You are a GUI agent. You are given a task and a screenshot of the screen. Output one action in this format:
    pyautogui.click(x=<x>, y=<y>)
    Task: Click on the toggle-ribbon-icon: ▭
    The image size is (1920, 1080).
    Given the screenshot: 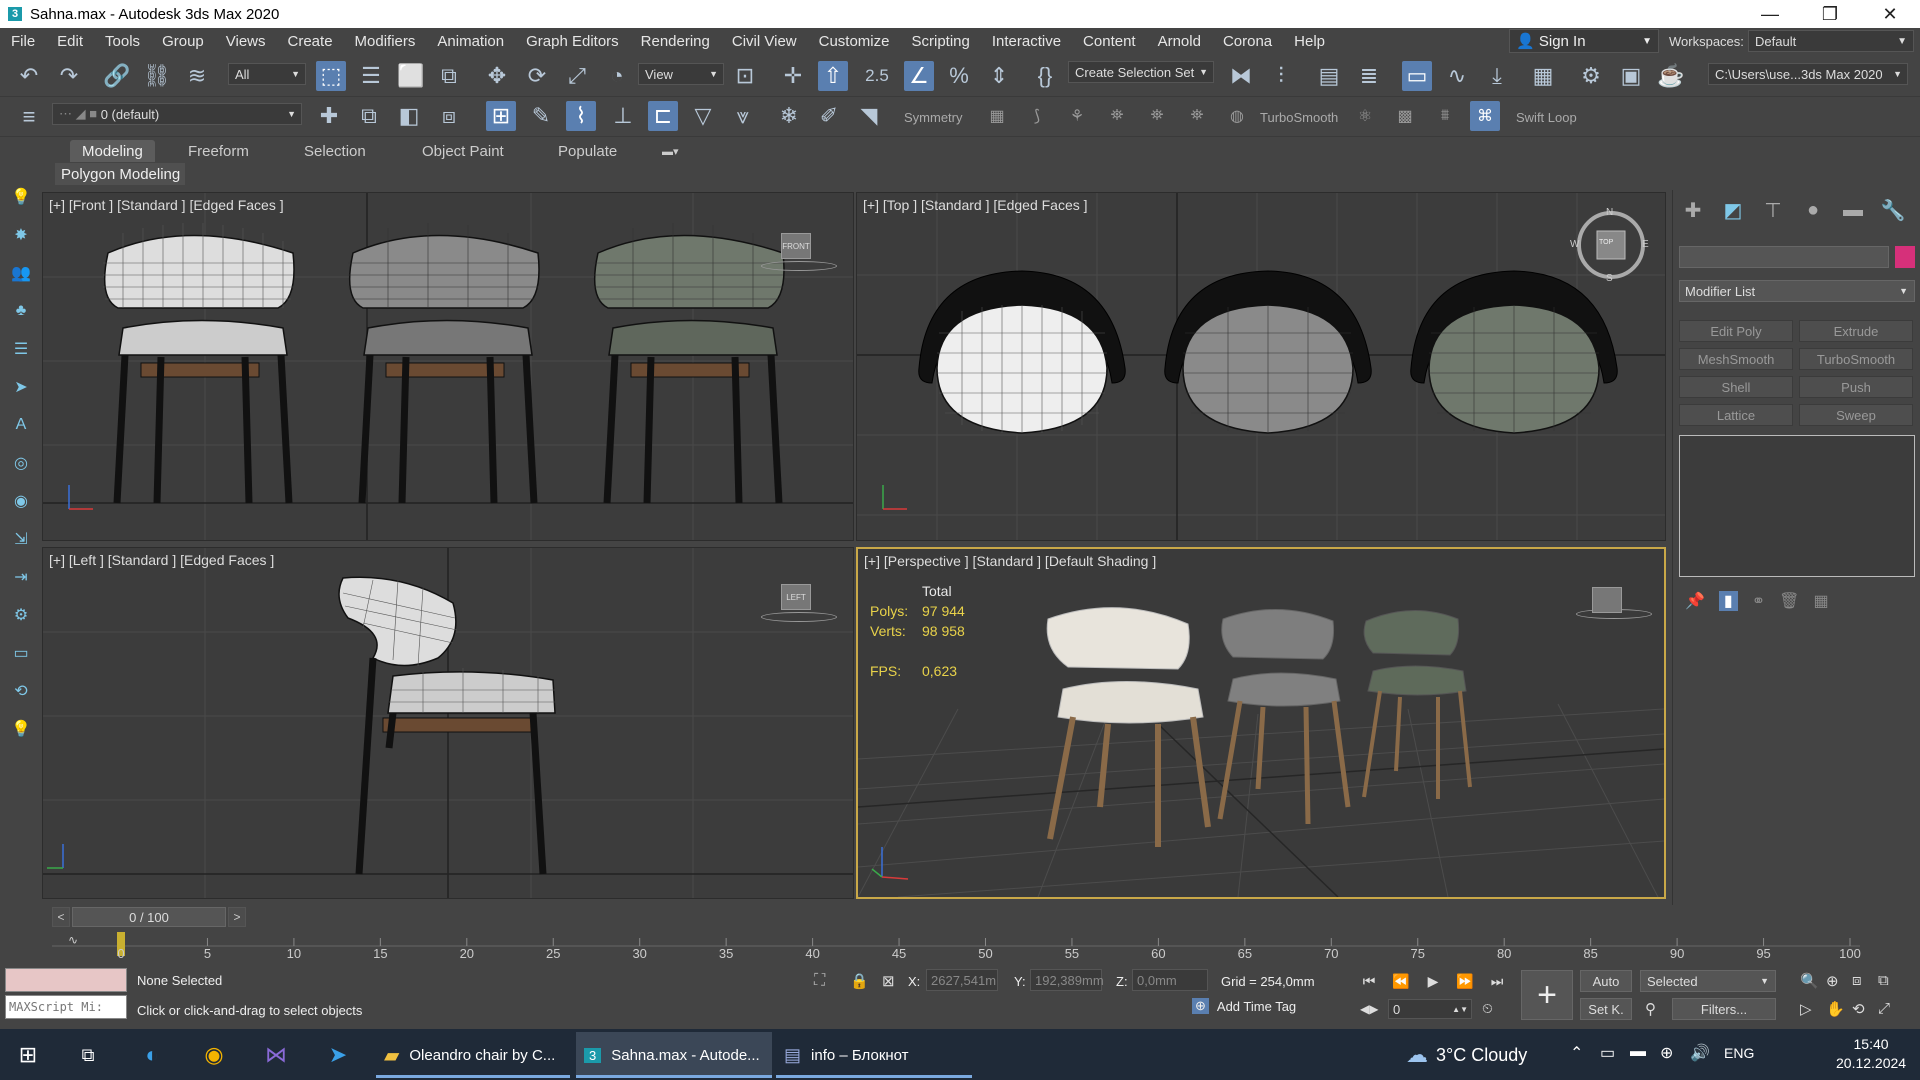 What is the action you would take?
    pyautogui.click(x=1417, y=76)
    